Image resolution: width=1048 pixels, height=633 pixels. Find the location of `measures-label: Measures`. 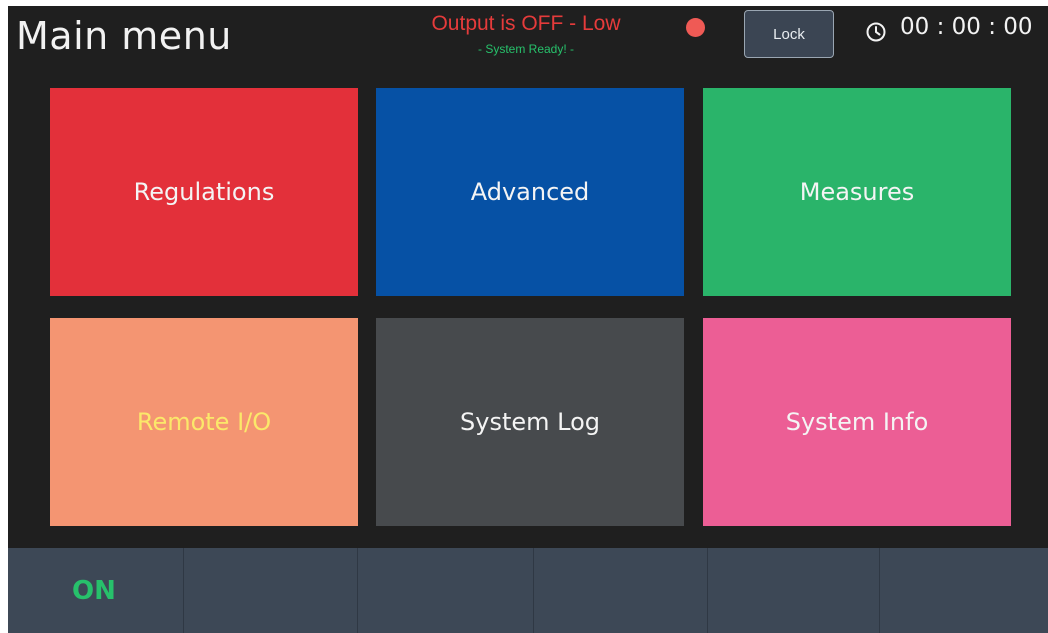

measures-label: Measures is located at coordinates (857, 192).